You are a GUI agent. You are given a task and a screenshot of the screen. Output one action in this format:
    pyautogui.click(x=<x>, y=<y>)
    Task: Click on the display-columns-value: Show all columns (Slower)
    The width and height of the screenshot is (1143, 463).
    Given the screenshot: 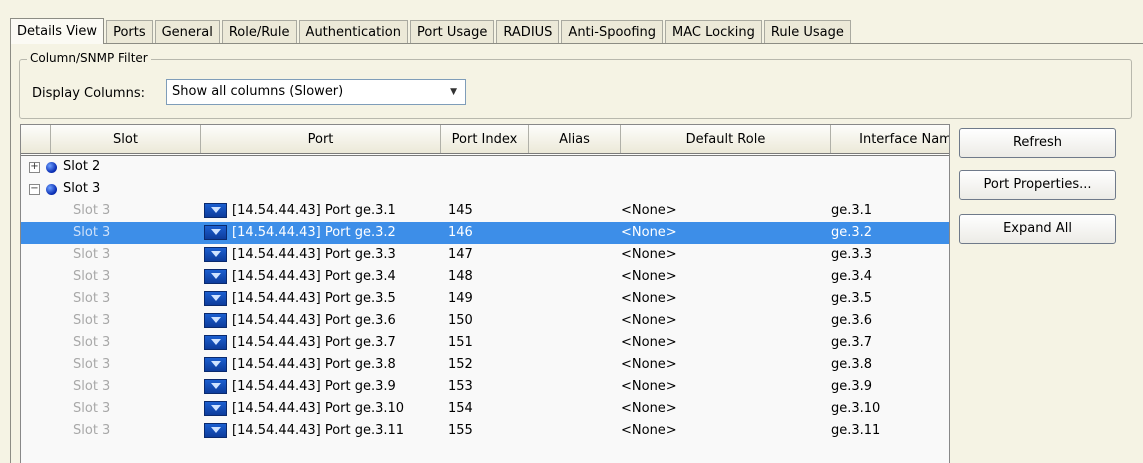 What is the action you would take?
    pyautogui.click(x=258, y=91)
    